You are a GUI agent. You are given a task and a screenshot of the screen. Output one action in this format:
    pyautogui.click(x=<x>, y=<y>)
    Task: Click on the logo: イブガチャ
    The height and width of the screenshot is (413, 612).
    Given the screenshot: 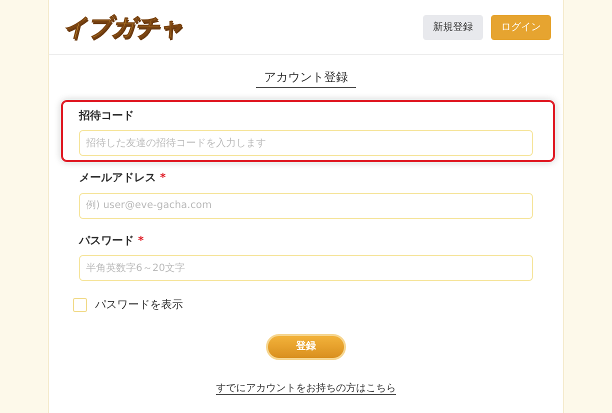 What is the action you would take?
    pyautogui.click(x=123, y=27)
    